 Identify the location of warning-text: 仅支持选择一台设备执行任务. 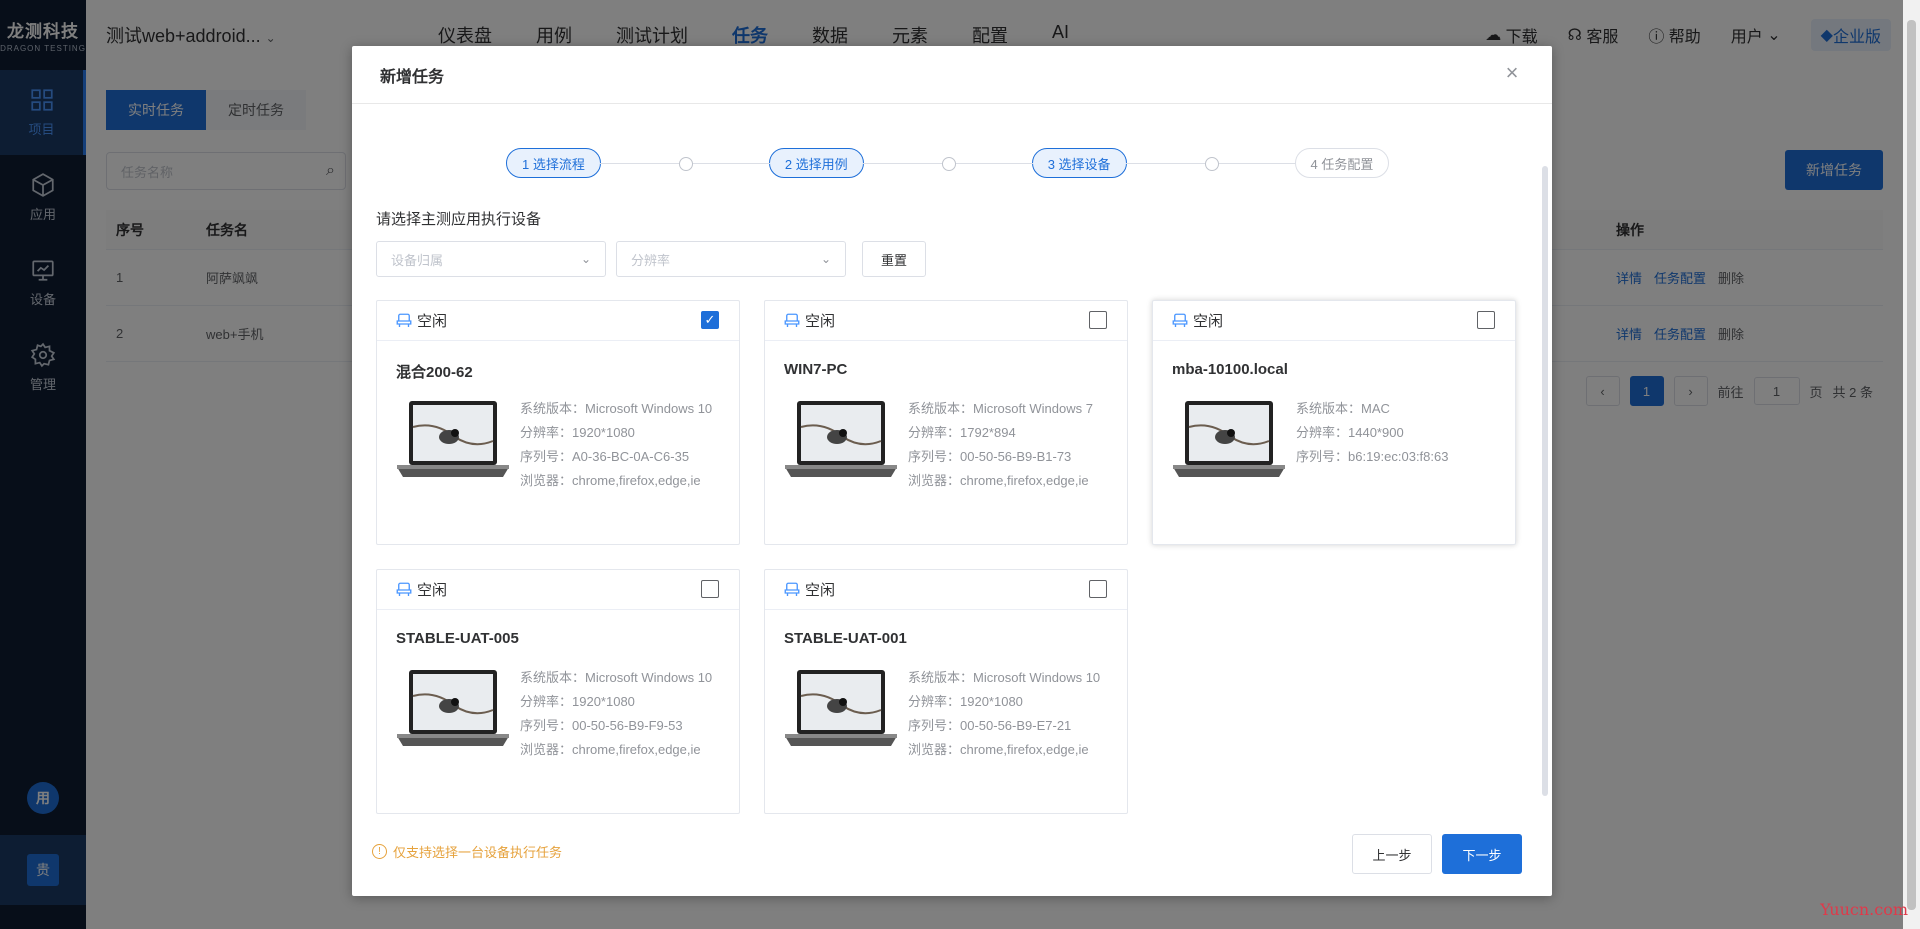
(478, 852).